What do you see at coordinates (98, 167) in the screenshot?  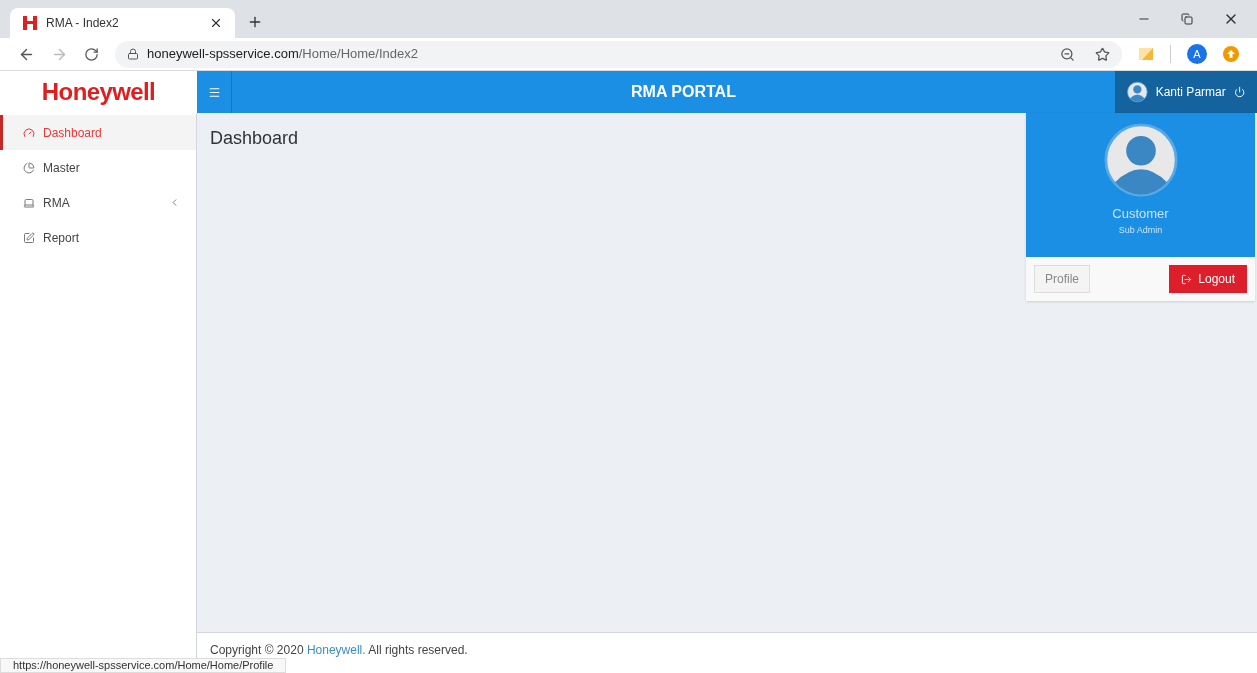 I see `sidebar-item: Master` at bounding box center [98, 167].